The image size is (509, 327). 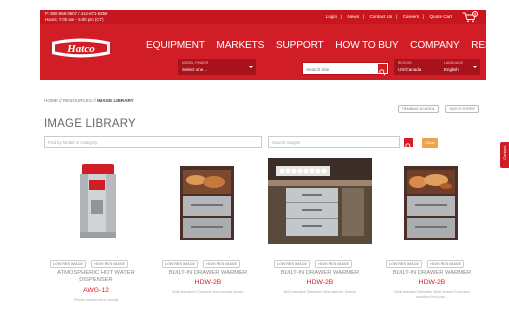 What do you see at coordinates (175, 45) in the screenshot?
I see `nav-equipment: EQUIPMENT` at bounding box center [175, 45].